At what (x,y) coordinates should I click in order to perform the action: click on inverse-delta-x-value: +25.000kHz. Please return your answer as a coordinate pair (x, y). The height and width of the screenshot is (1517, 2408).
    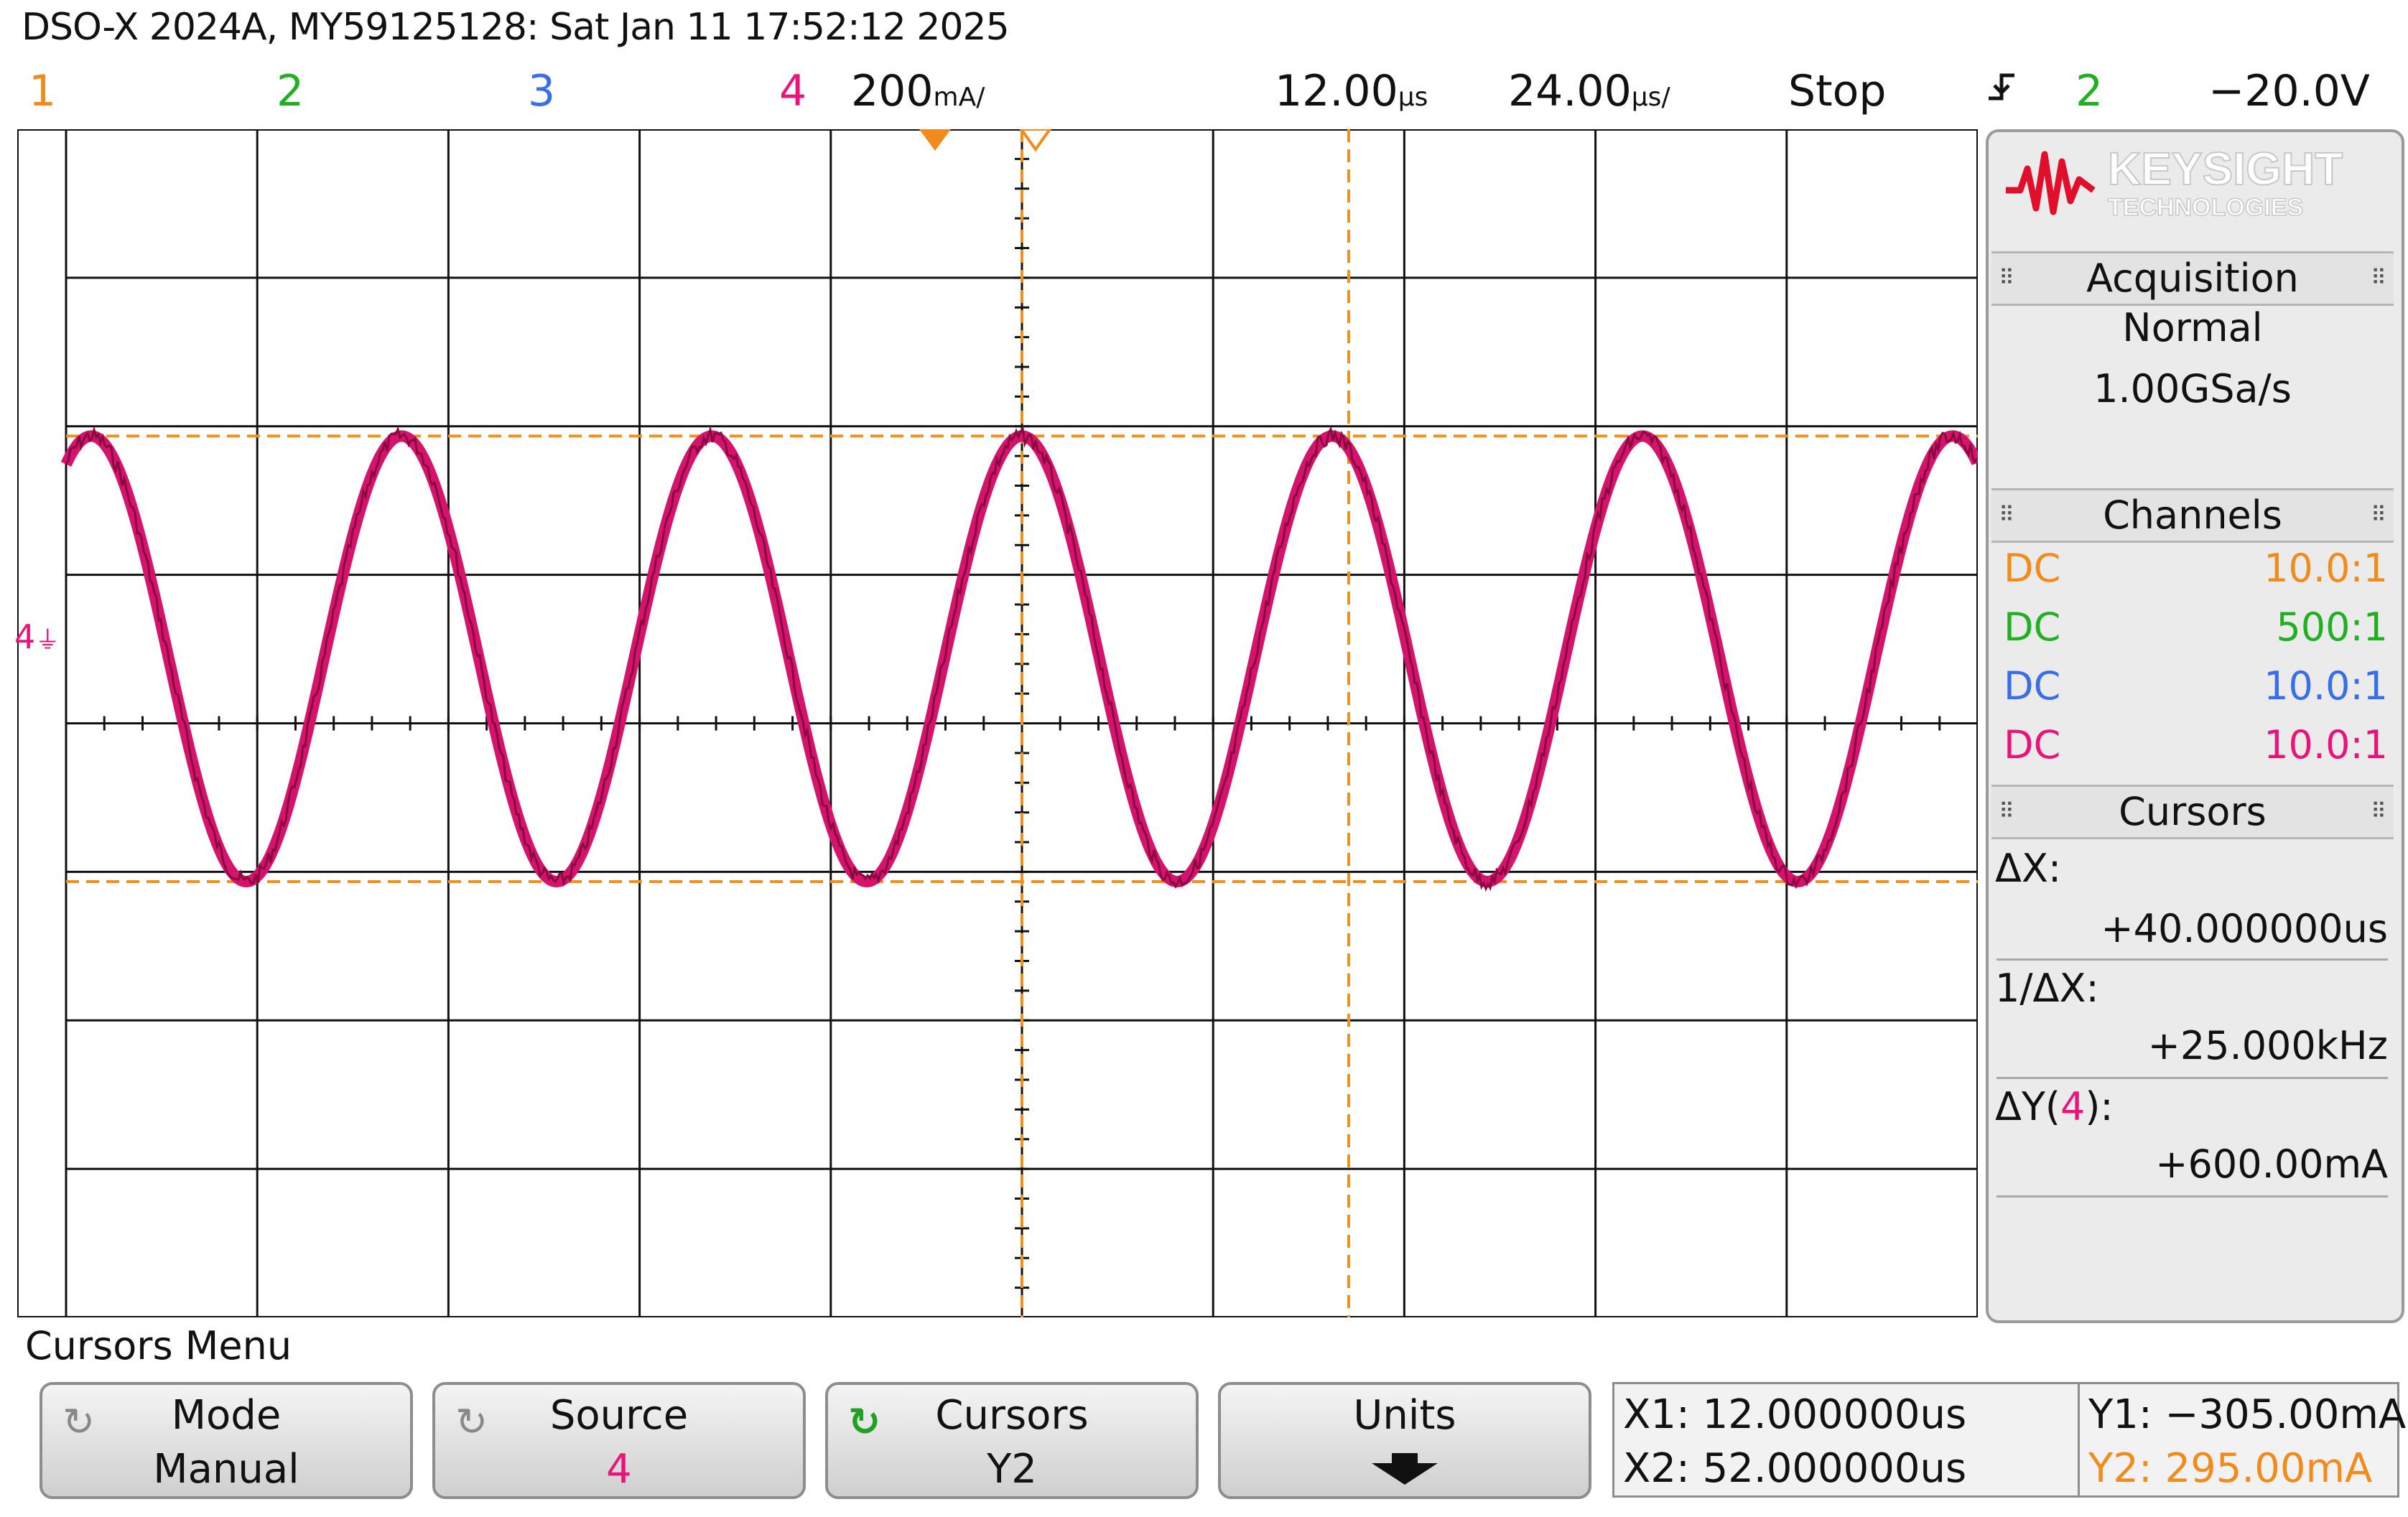
    Looking at the image, I should click on (2267, 1046).